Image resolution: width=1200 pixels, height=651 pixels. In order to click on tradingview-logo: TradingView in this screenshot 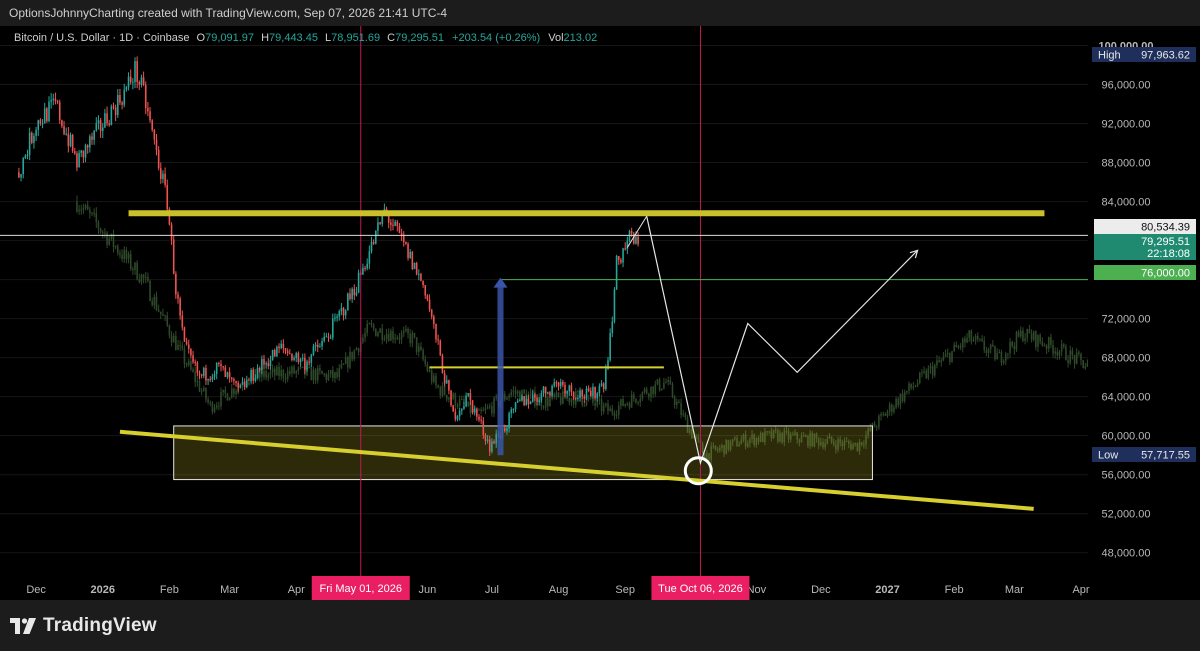, I will do `click(83, 626)`.